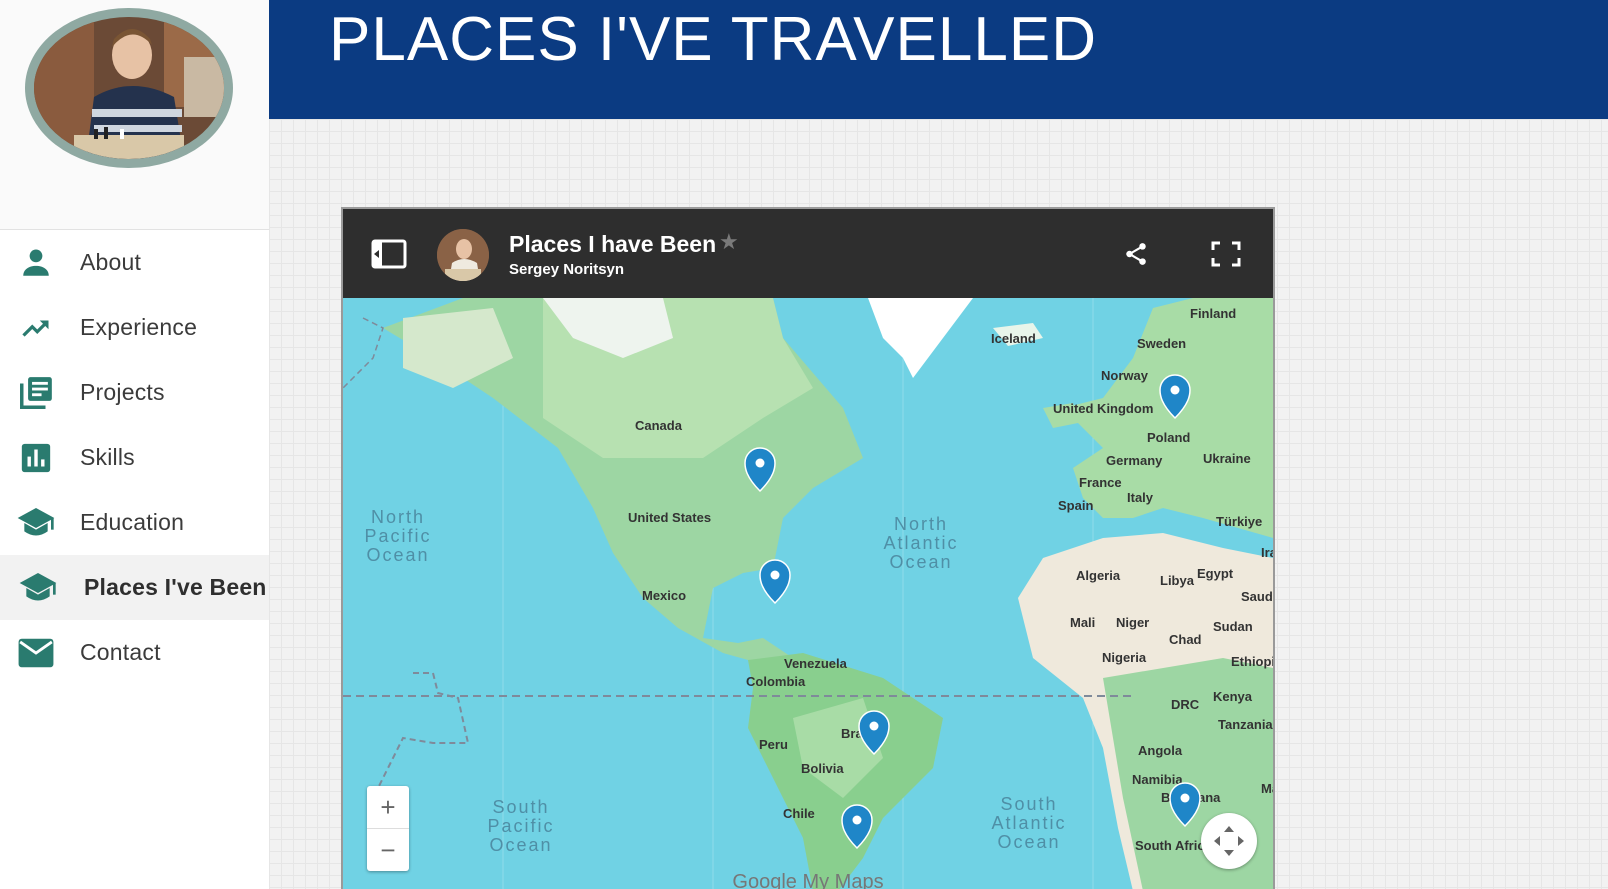 The image size is (1608, 889). Describe the element at coordinates (1227, 458) in the screenshot. I see `map-label-ukraine: Ukraine` at that location.